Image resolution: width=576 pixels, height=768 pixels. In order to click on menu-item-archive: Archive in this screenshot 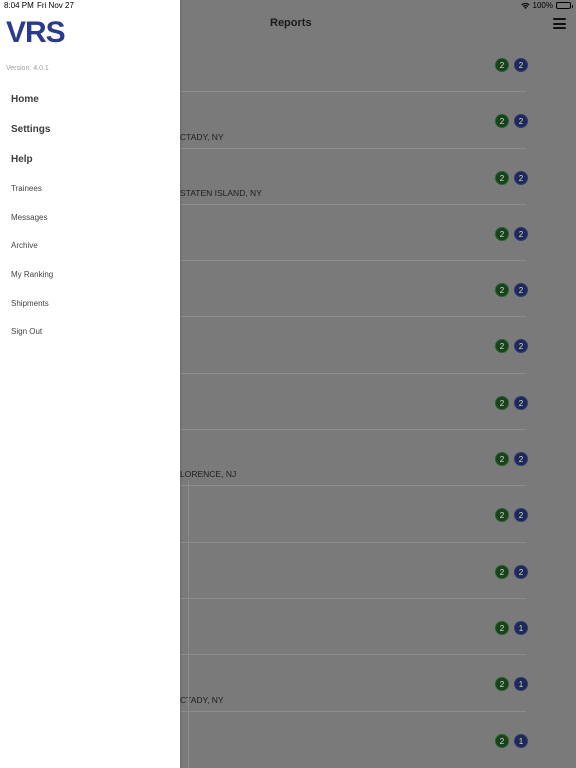, I will do `click(90, 246)`.